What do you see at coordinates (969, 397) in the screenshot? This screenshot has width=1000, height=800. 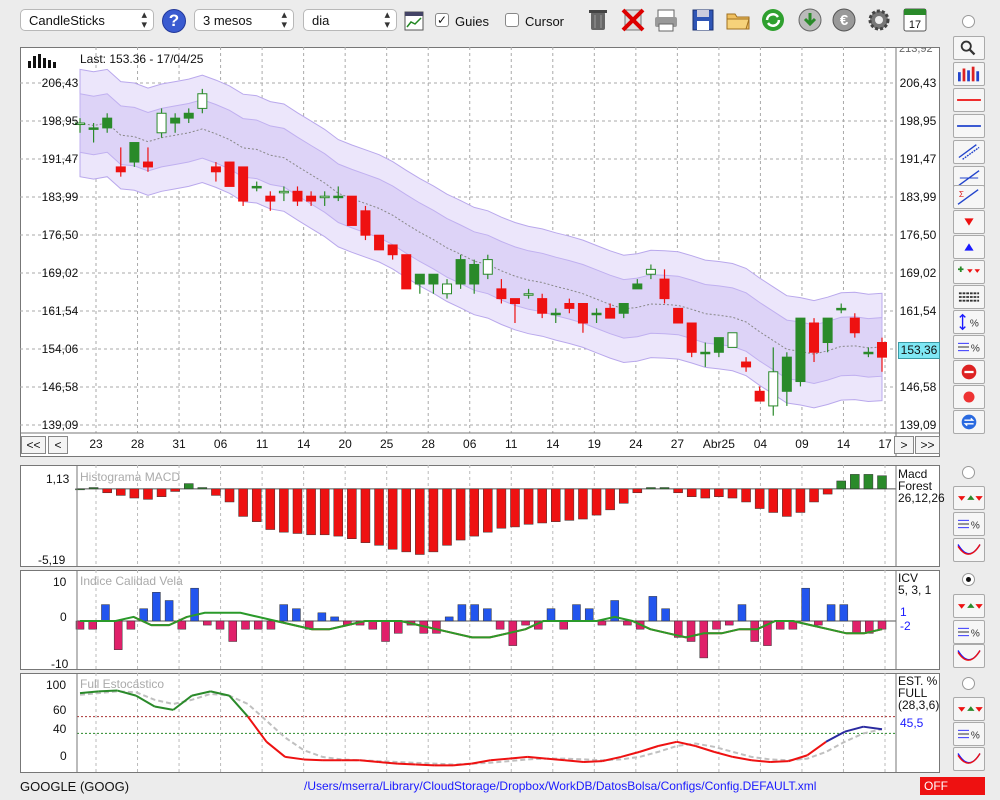 I see `record-icon` at bounding box center [969, 397].